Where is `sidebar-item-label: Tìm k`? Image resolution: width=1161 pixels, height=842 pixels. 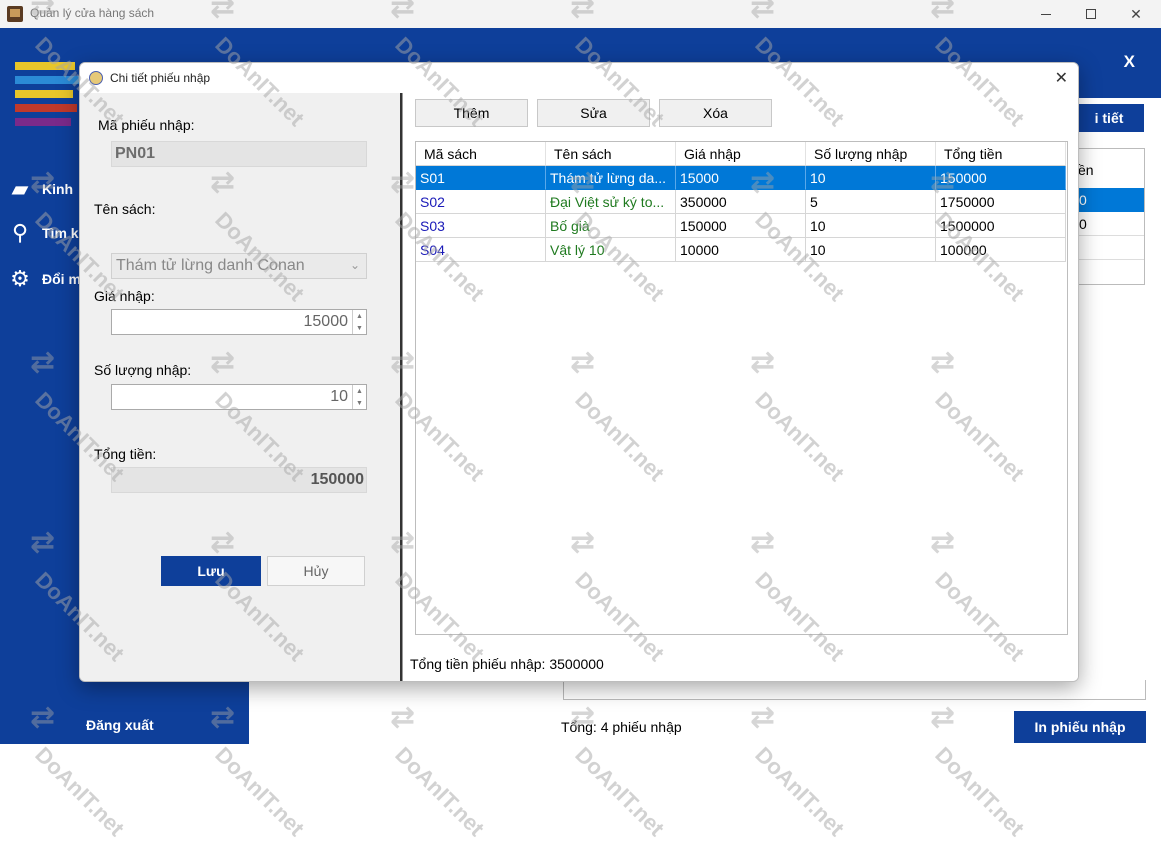 sidebar-item-label: Tìm k is located at coordinates (60, 233).